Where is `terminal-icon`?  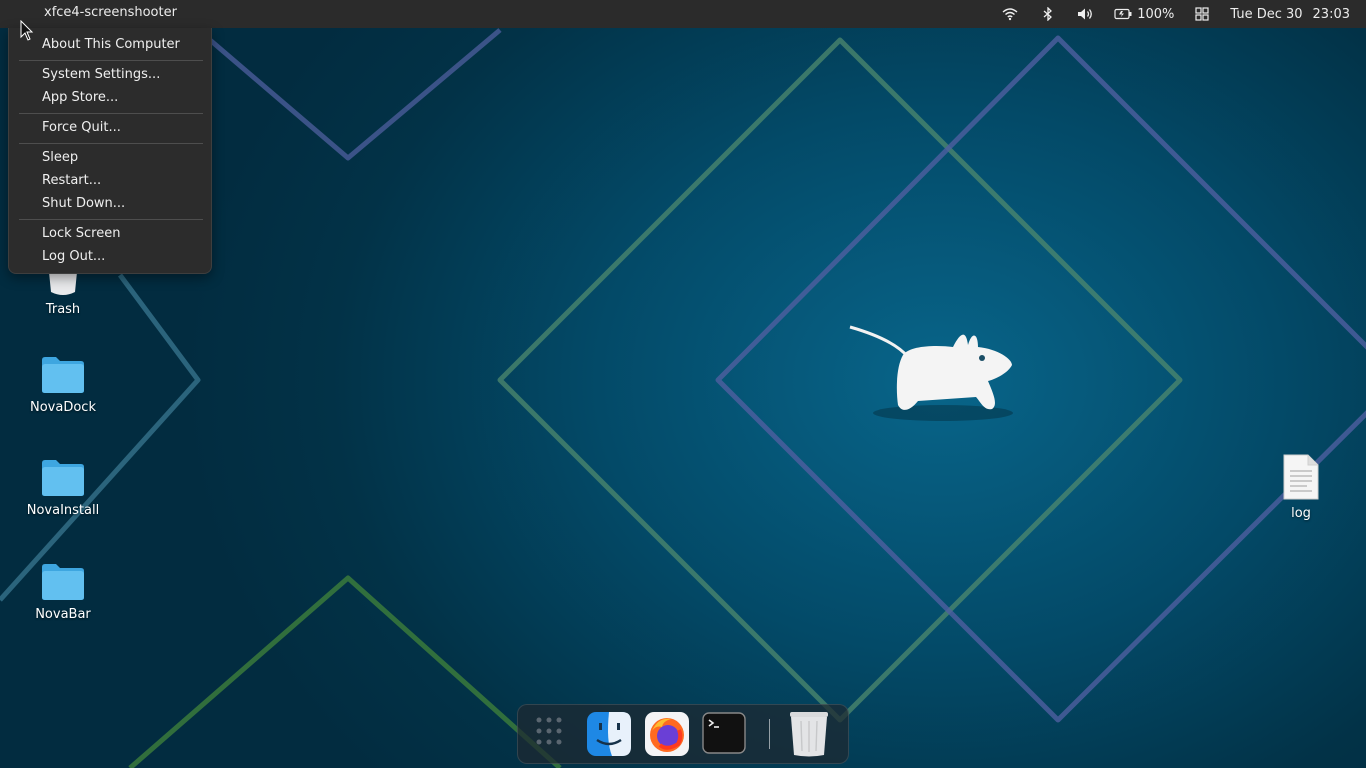
terminal-icon is located at coordinates (724, 733).